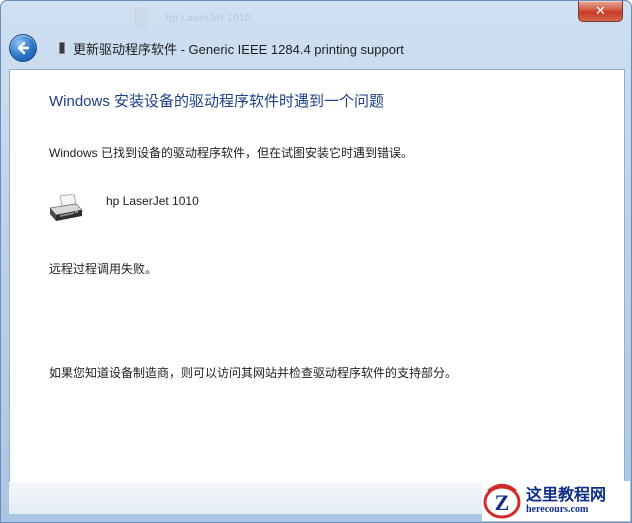  Describe the element at coordinates (557, 509) in the screenshot. I see `watermark-url: herecours.com` at that location.